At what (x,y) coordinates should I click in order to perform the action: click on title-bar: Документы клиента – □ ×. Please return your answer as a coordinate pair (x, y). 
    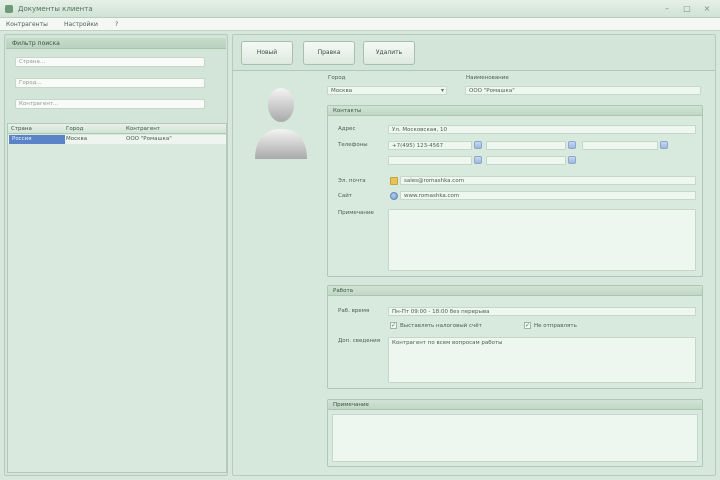
    Looking at the image, I should click on (360, 9).